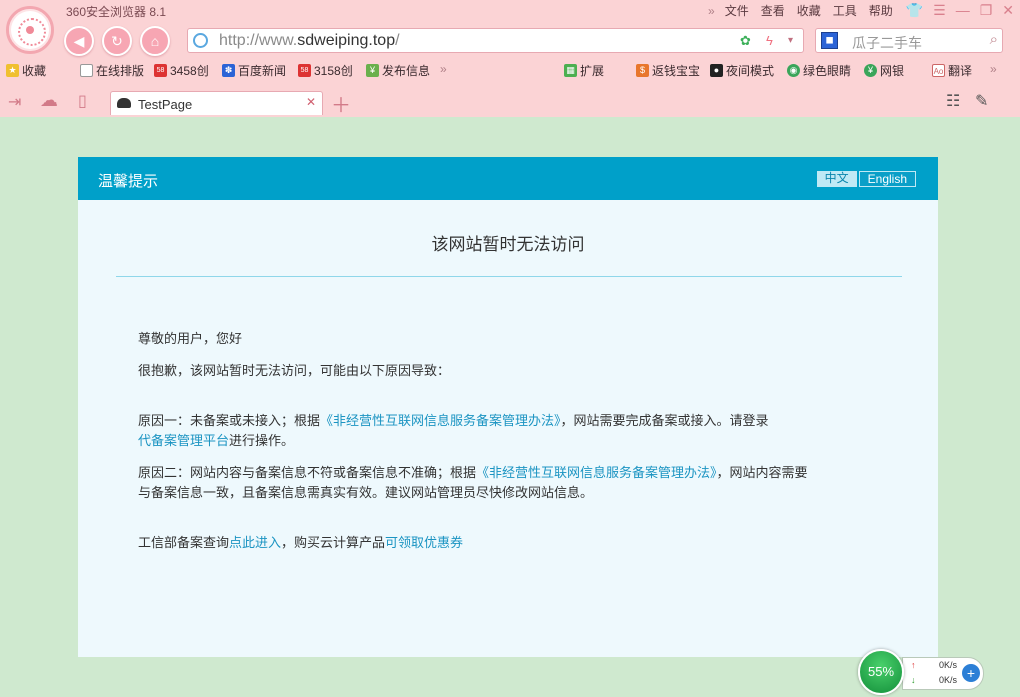  Describe the element at coordinates (309, 41) in the screenshot. I see `address-url: http://www.sdweiping.top/` at that location.